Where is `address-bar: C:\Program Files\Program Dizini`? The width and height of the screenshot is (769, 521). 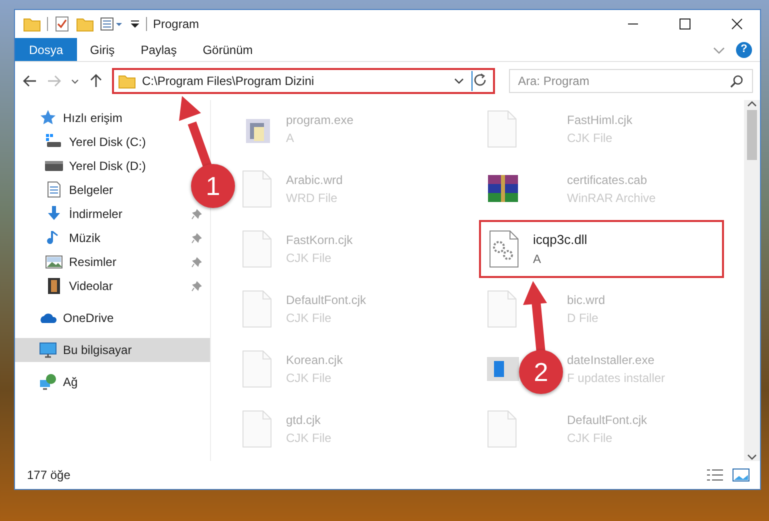 address-bar: C:\Program Files\Program Dizini is located at coordinates (303, 81).